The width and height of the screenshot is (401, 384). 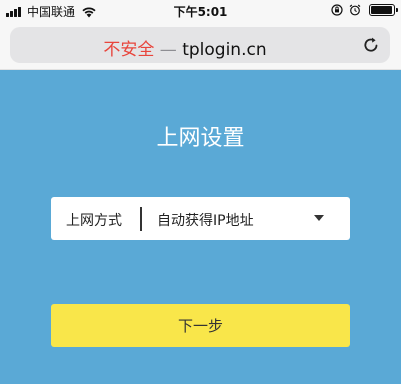 What do you see at coordinates (141, 219) in the screenshot?
I see `field-divider` at bounding box center [141, 219].